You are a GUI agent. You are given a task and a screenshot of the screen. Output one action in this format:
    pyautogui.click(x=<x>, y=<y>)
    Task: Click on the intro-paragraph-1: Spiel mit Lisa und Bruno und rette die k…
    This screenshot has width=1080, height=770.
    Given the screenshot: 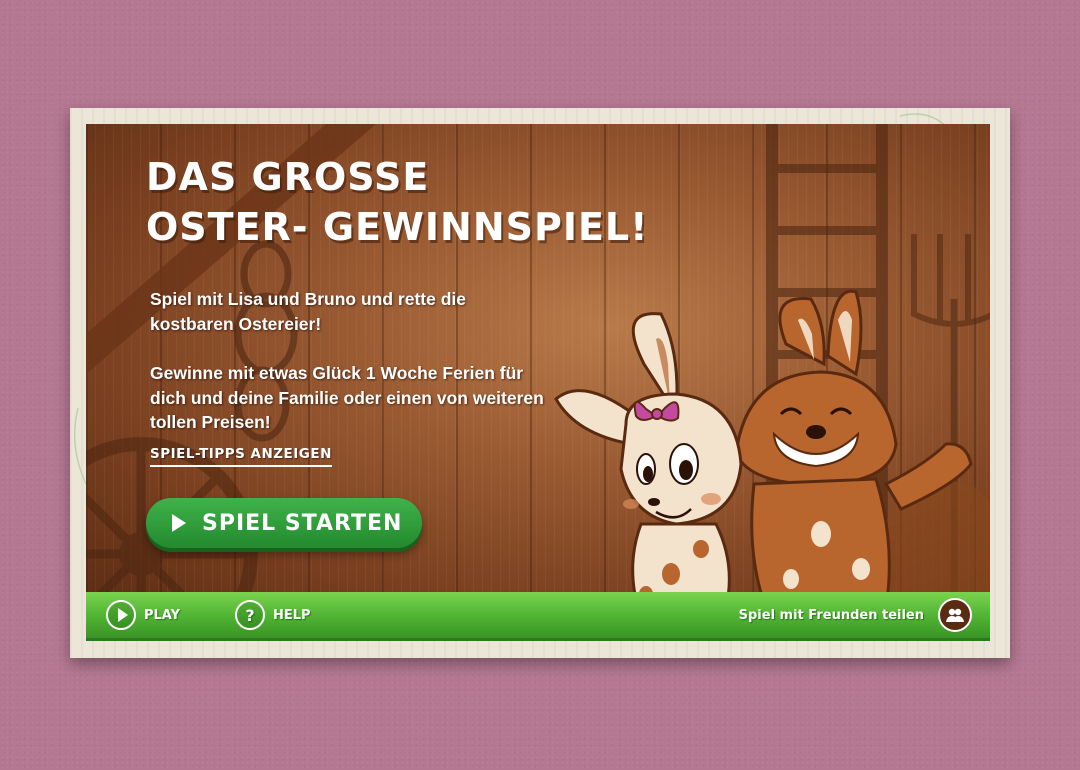 What is the action you would take?
    pyautogui.click(x=308, y=311)
    